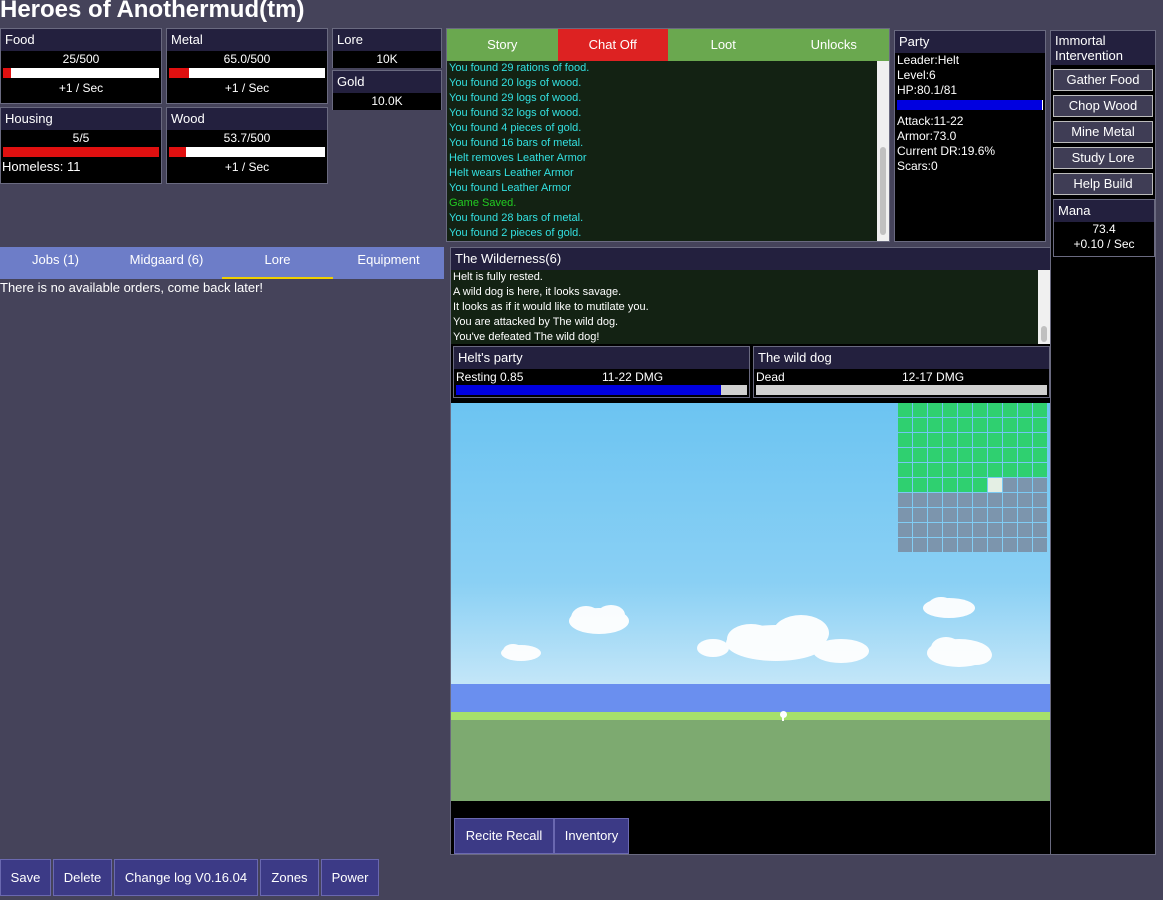 The image size is (1163, 900). Describe the element at coordinates (1044, 307) in the screenshot. I see `zone-log-scrollbar` at that location.